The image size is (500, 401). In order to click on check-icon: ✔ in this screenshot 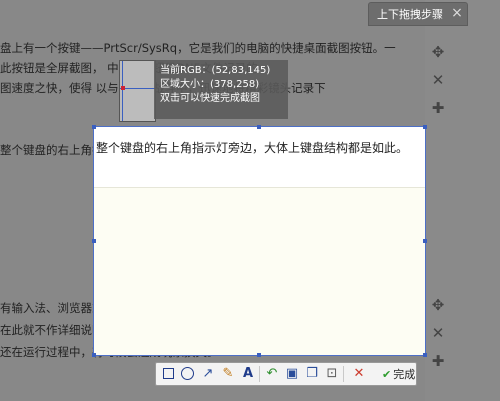, I will do `click(387, 374)`.